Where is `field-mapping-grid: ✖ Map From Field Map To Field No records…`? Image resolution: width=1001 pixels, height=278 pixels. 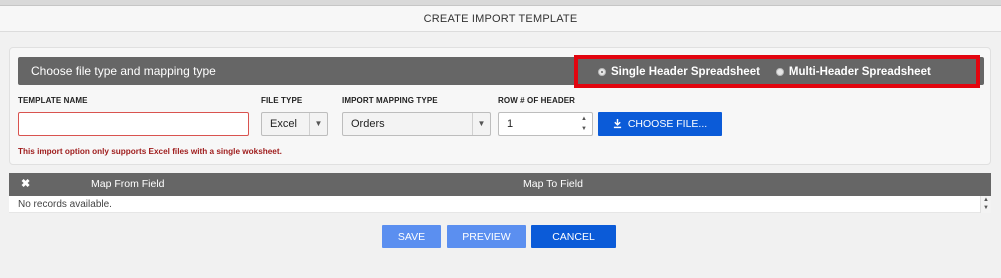 field-mapping-grid: ✖ Map From Field Map To Field No records… is located at coordinates (500, 193).